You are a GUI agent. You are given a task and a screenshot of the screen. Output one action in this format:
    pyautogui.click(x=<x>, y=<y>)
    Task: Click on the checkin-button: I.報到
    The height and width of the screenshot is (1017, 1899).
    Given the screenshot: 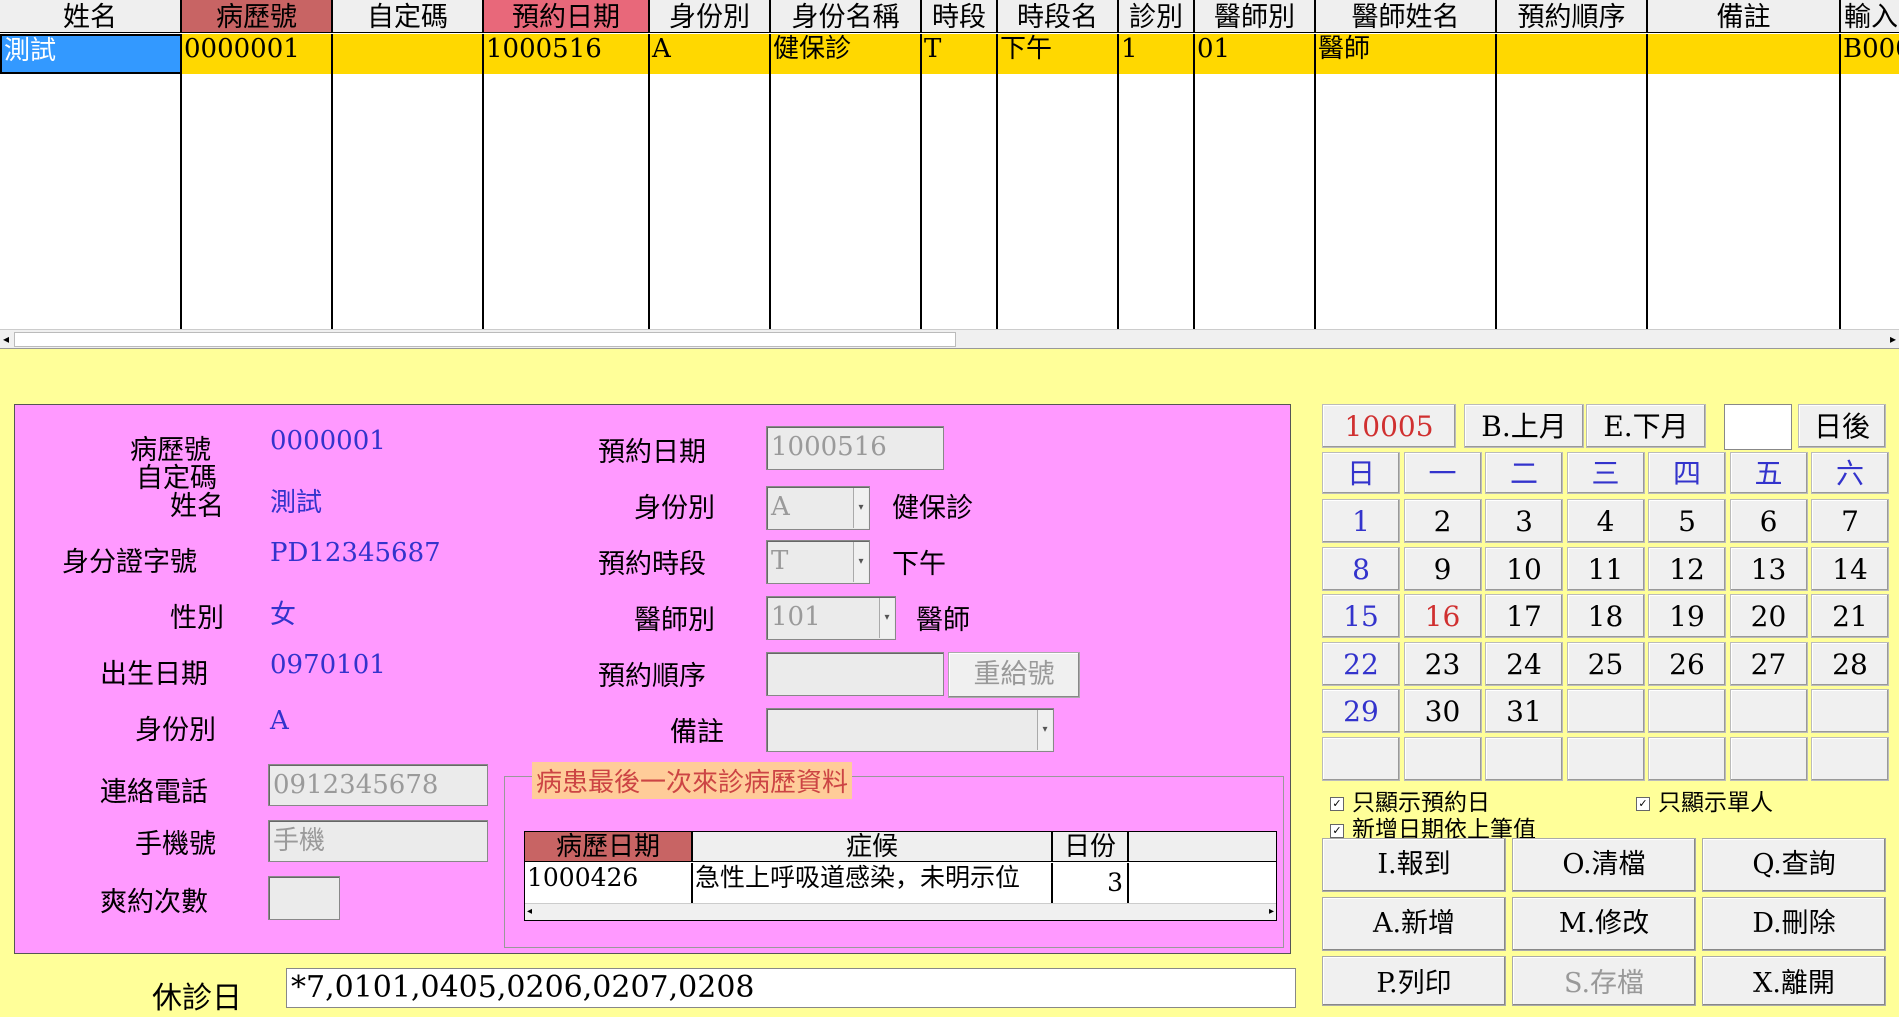 What is the action you would take?
    pyautogui.click(x=1414, y=865)
    